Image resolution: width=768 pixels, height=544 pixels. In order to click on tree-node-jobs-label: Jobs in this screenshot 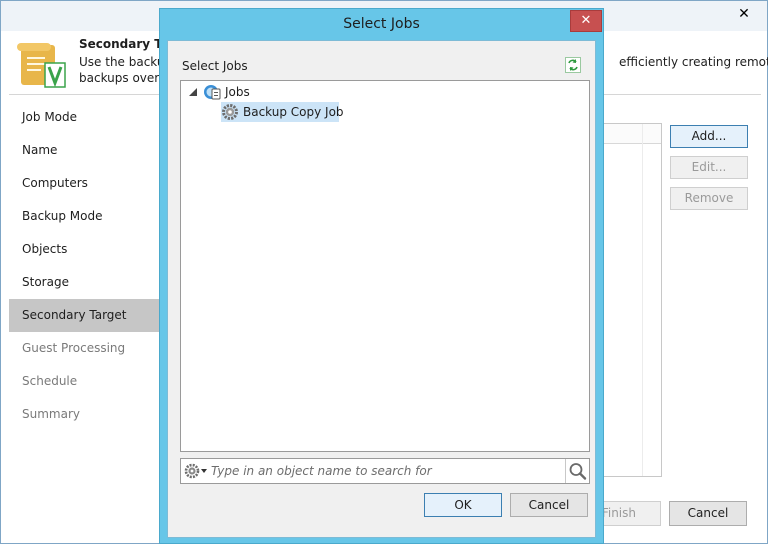, I will do `click(237, 92)`.